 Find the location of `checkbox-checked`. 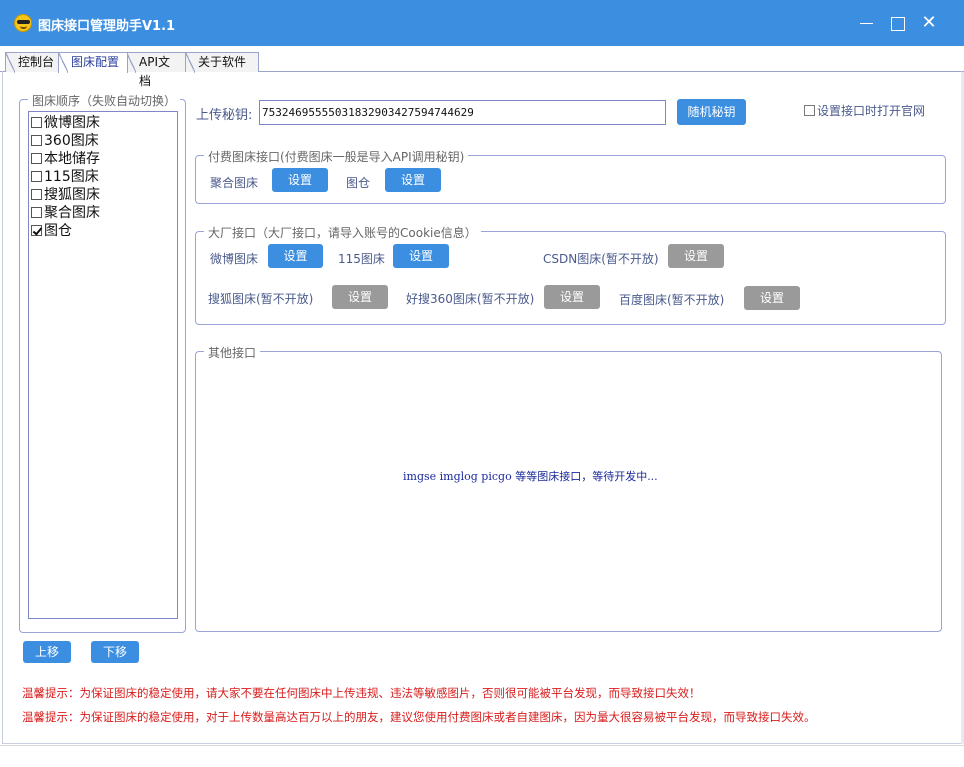

checkbox-checked is located at coordinates (36, 230).